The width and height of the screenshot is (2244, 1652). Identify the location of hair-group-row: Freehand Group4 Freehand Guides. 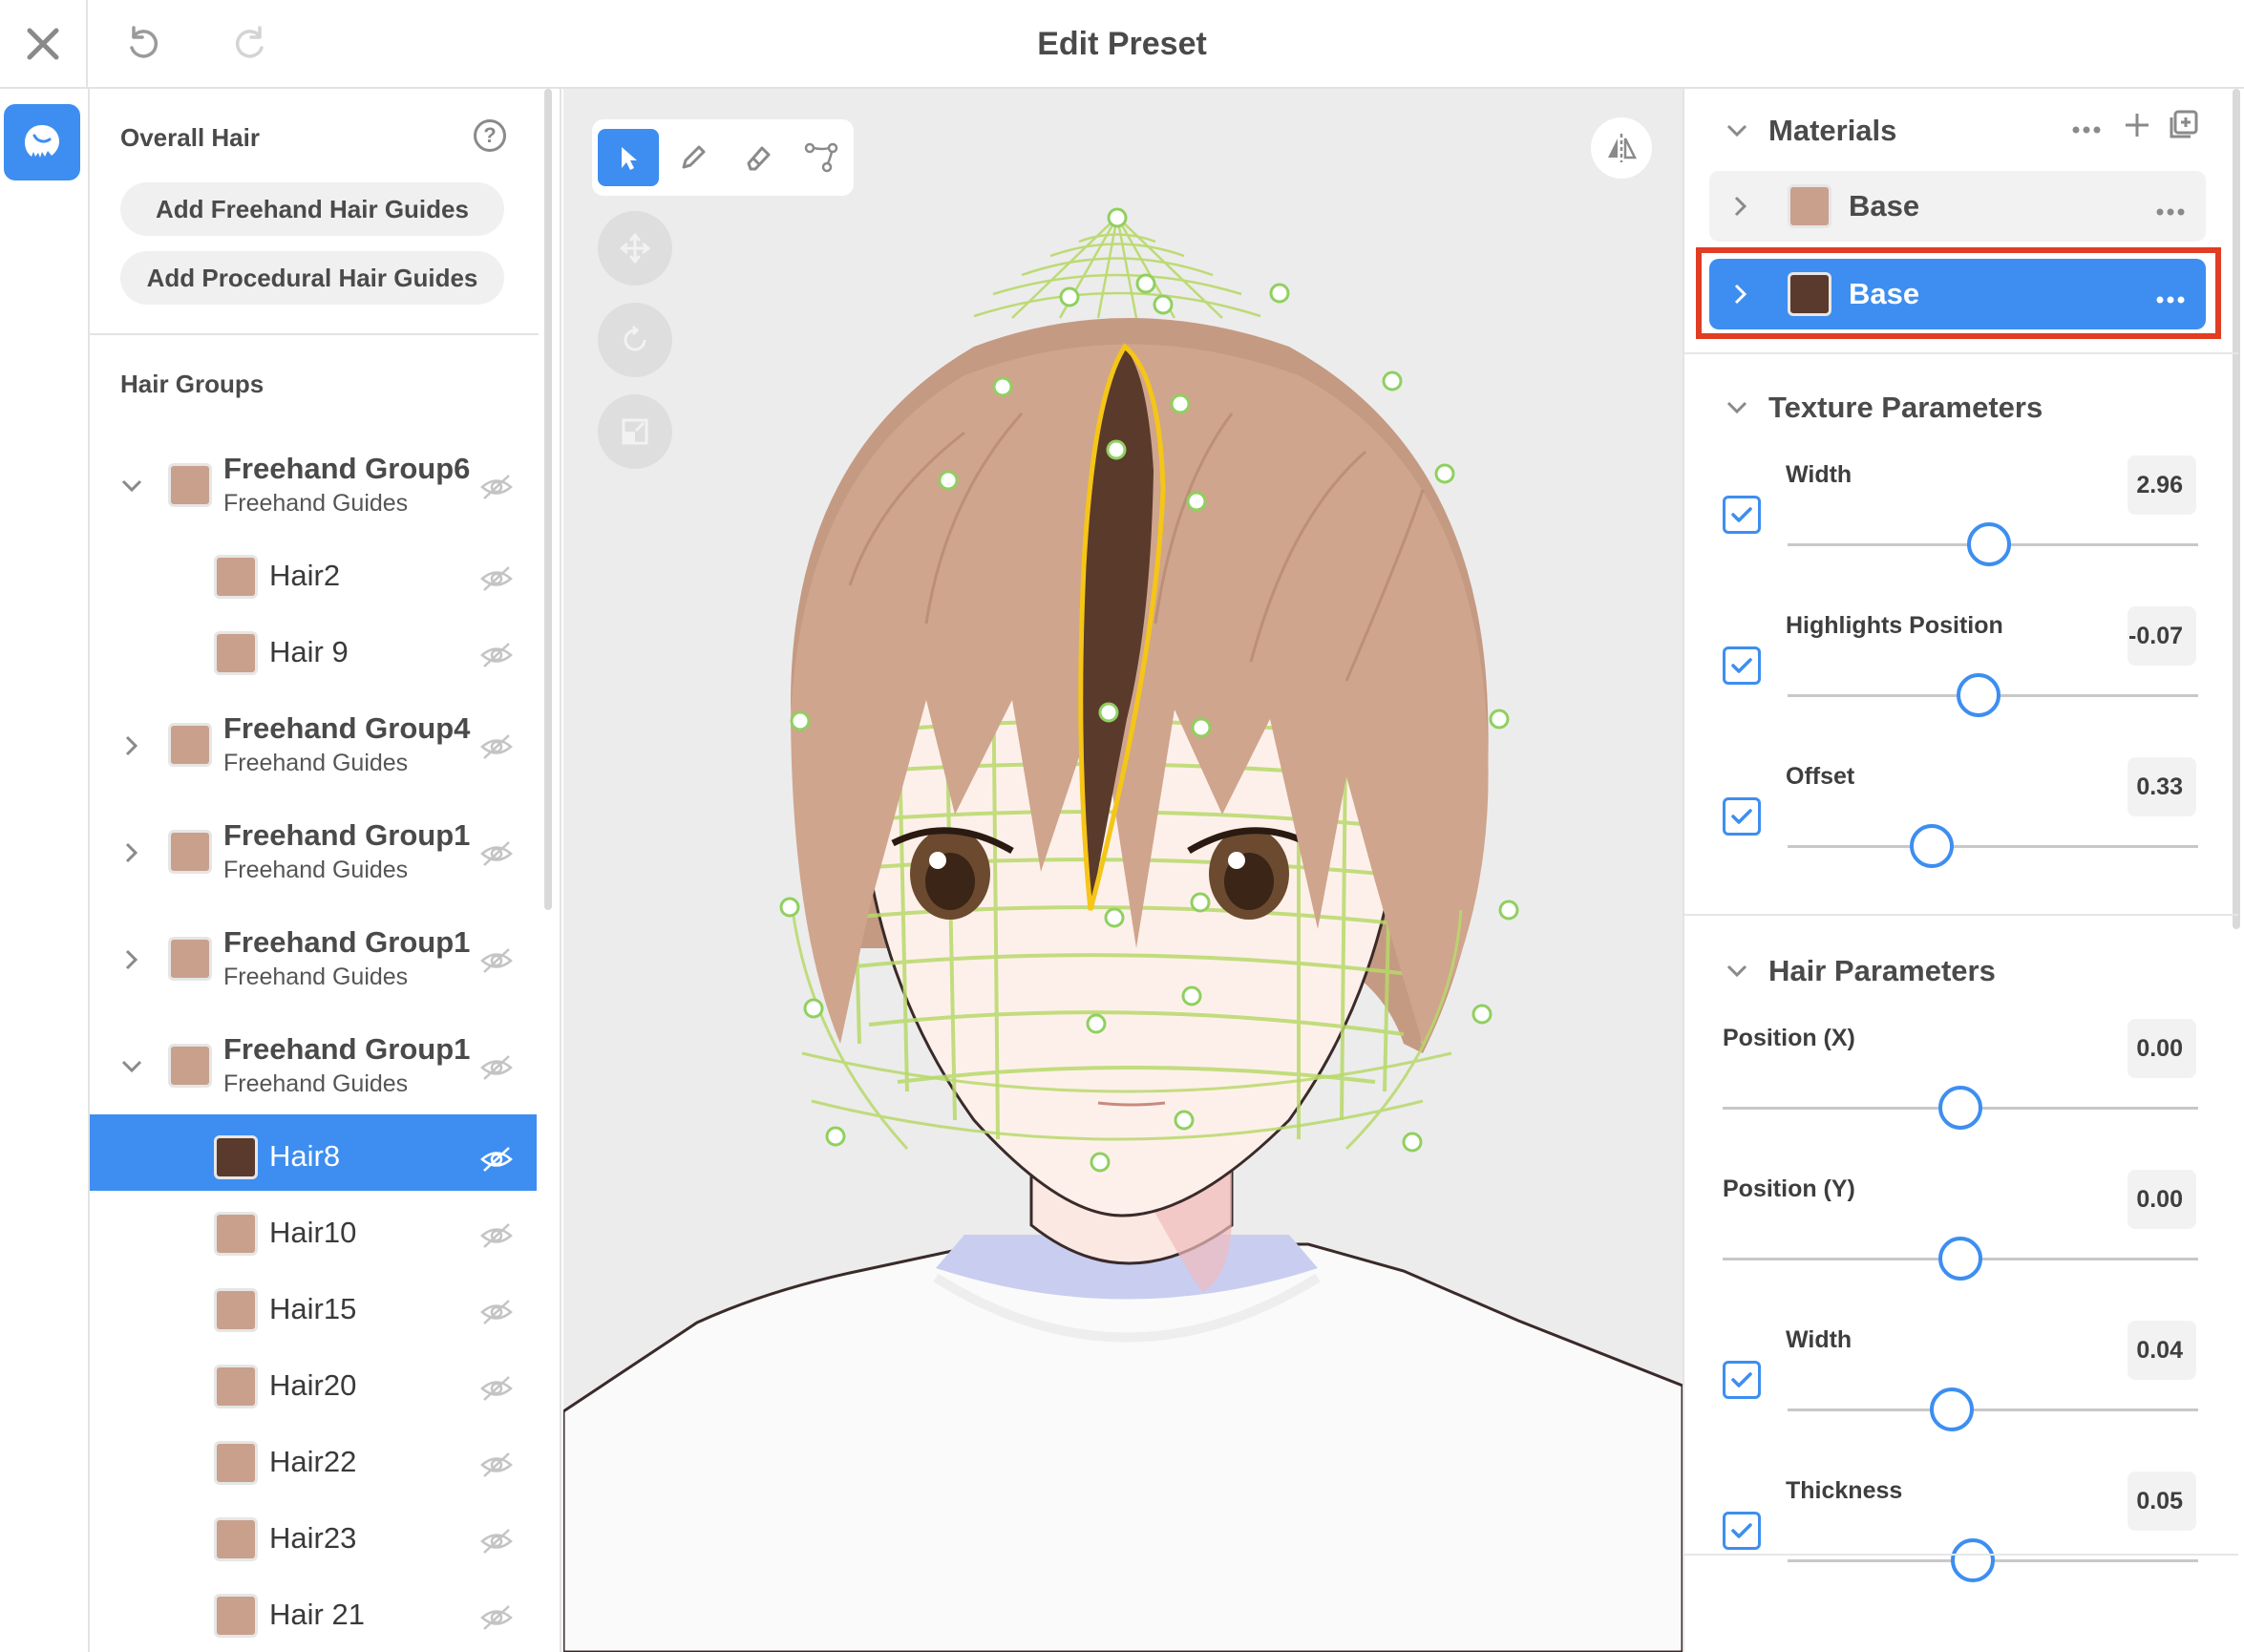
(313, 747).